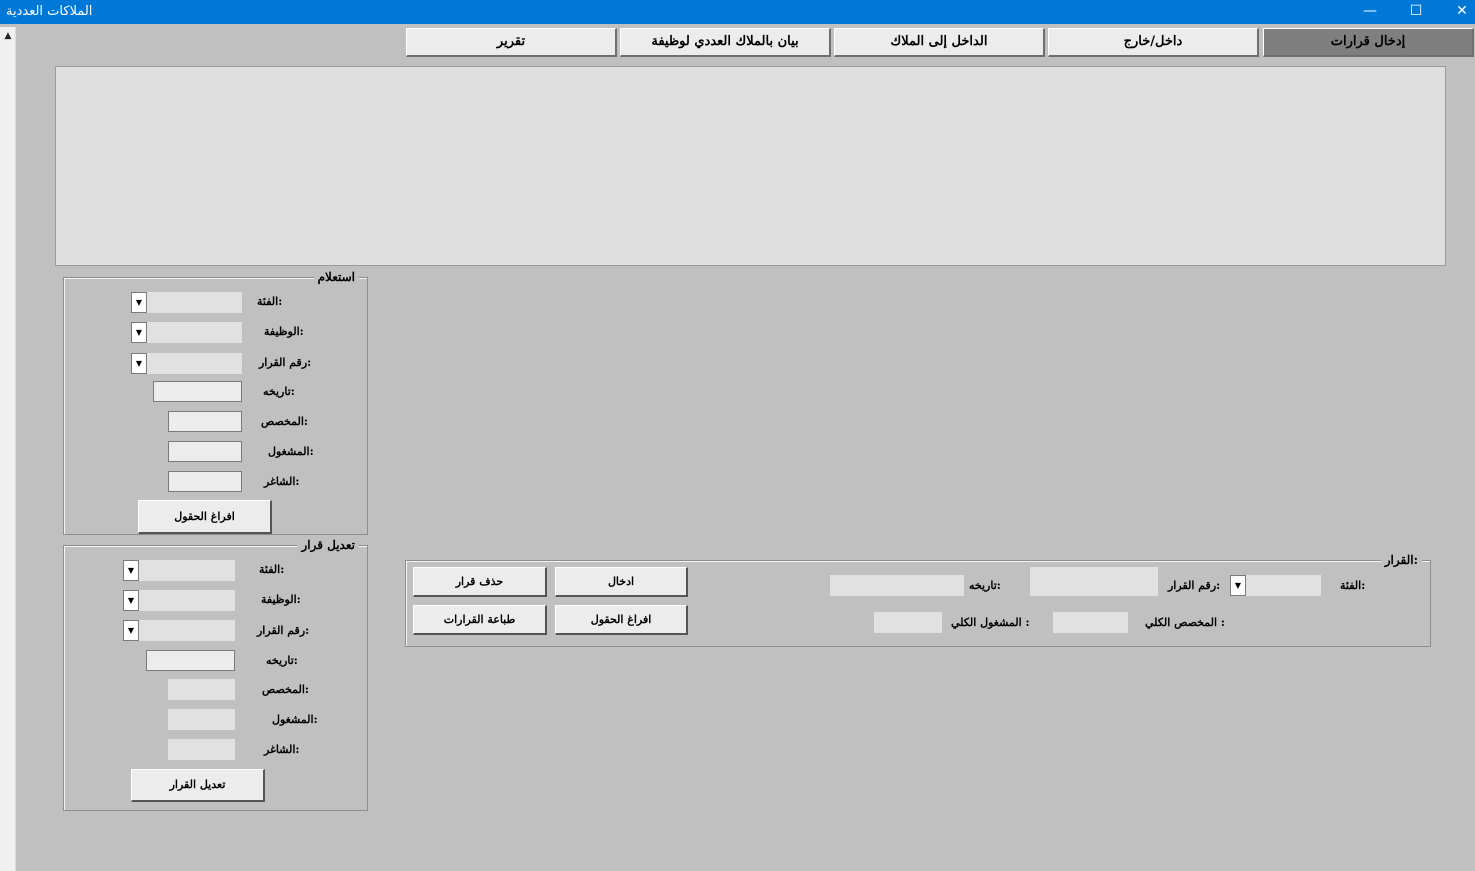 Image resolution: width=1475 pixels, height=871 pixels. Describe the element at coordinates (336, 277) in the screenshot. I see `query-legend: استعلام` at that location.